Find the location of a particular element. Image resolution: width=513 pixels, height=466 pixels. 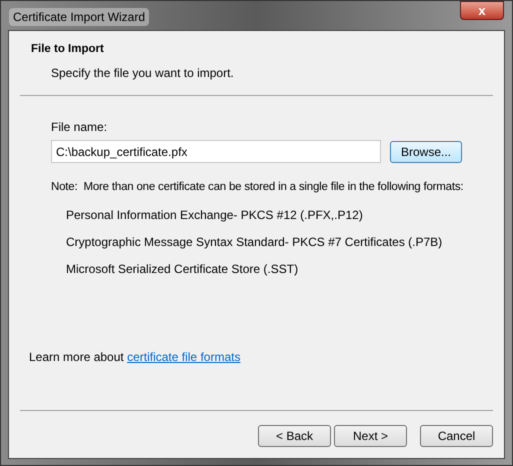

wizard-button: Cancel is located at coordinates (456, 436).